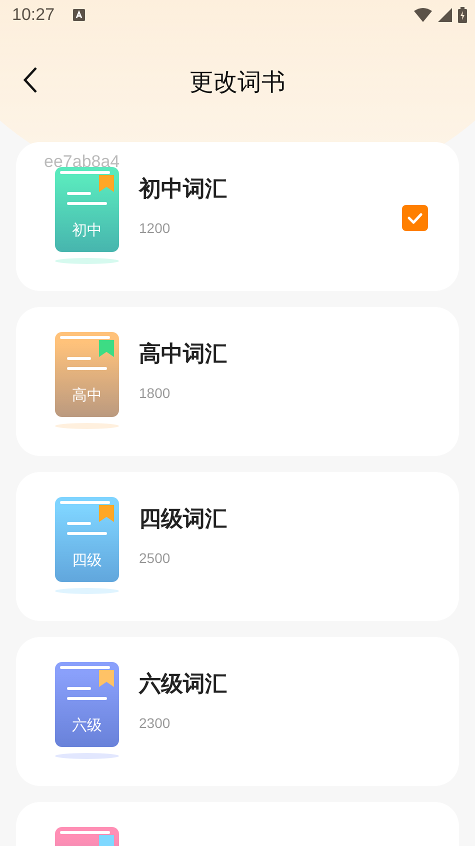 The width and height of the screenshot is (475, 846). What do you see at coordinates (78, 15) in the screenshot?
I see `keyboard-notification-icon` at bounding box center [78, 15].